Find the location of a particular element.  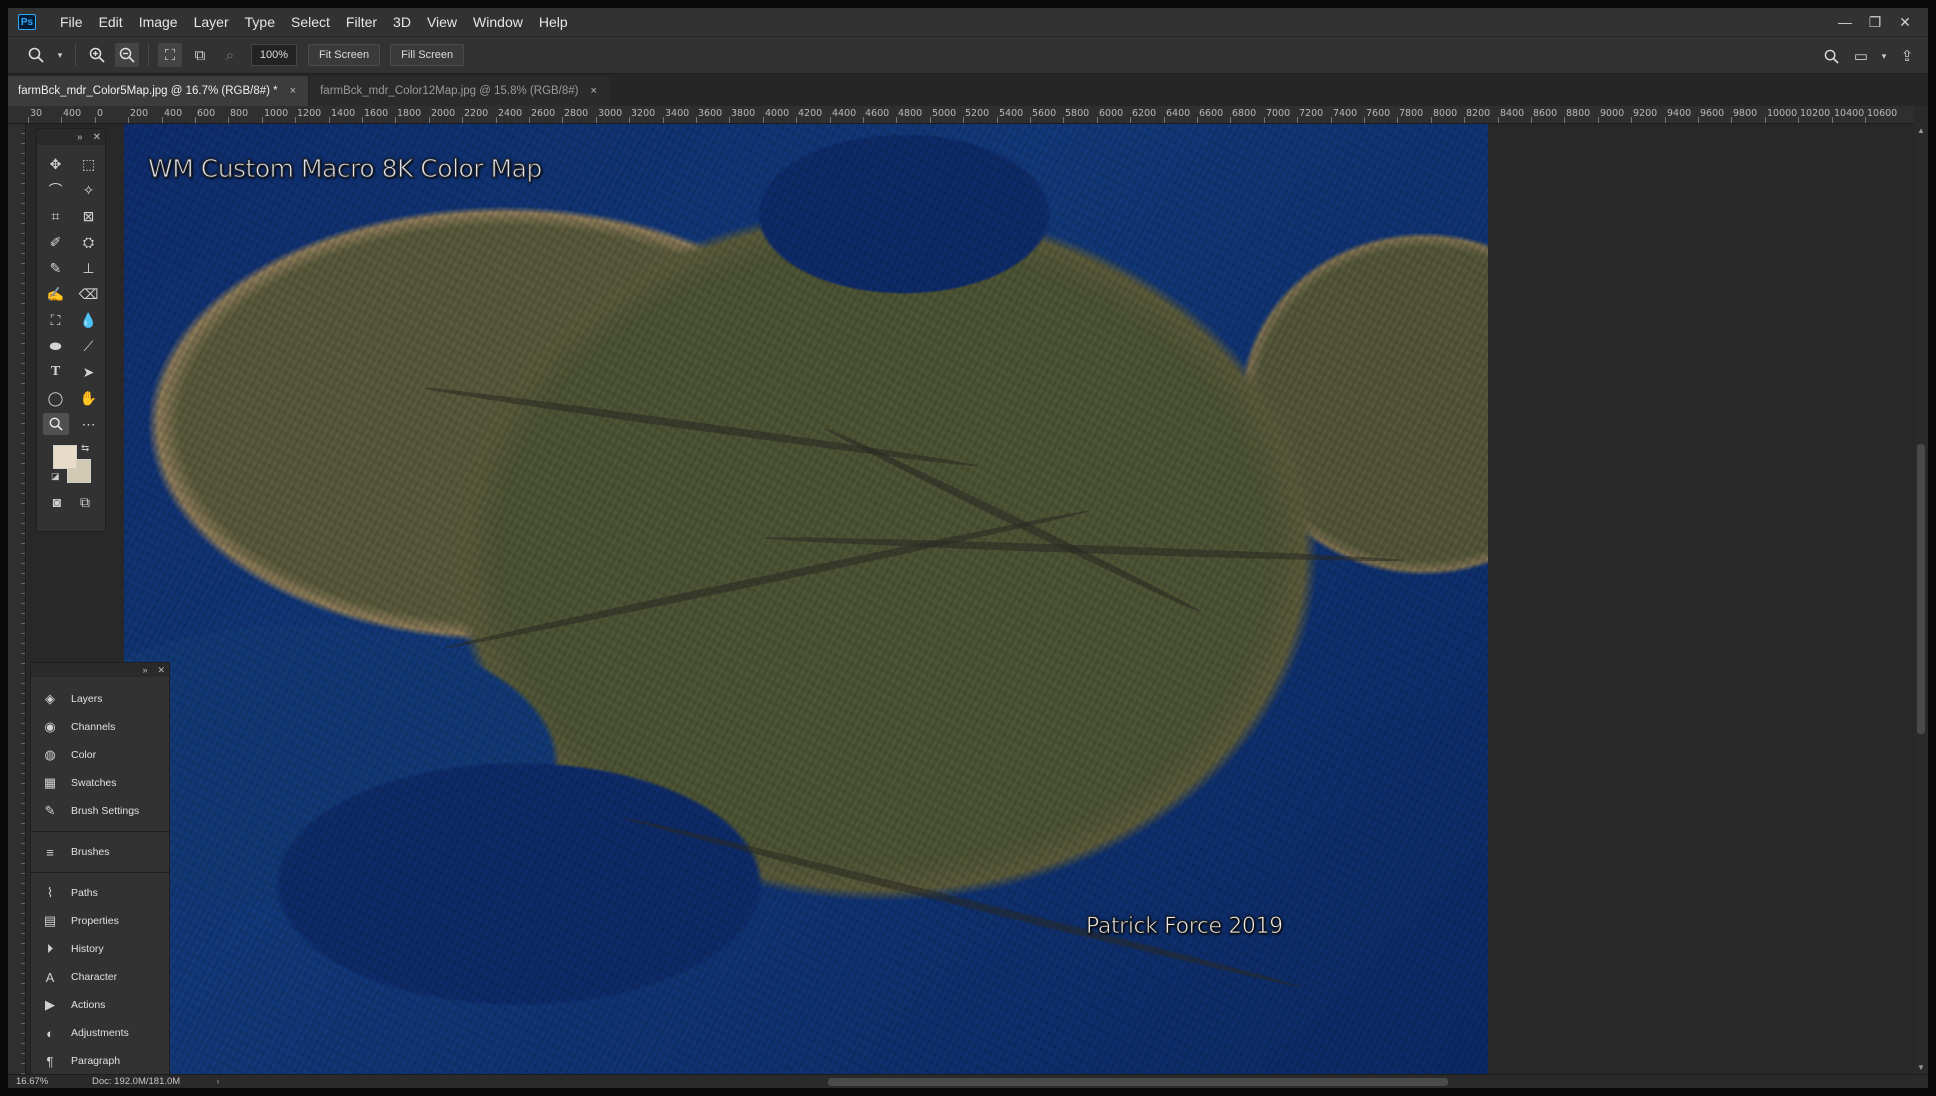

hand-tool-icon: ✋ is located at coordinates (89, 398).